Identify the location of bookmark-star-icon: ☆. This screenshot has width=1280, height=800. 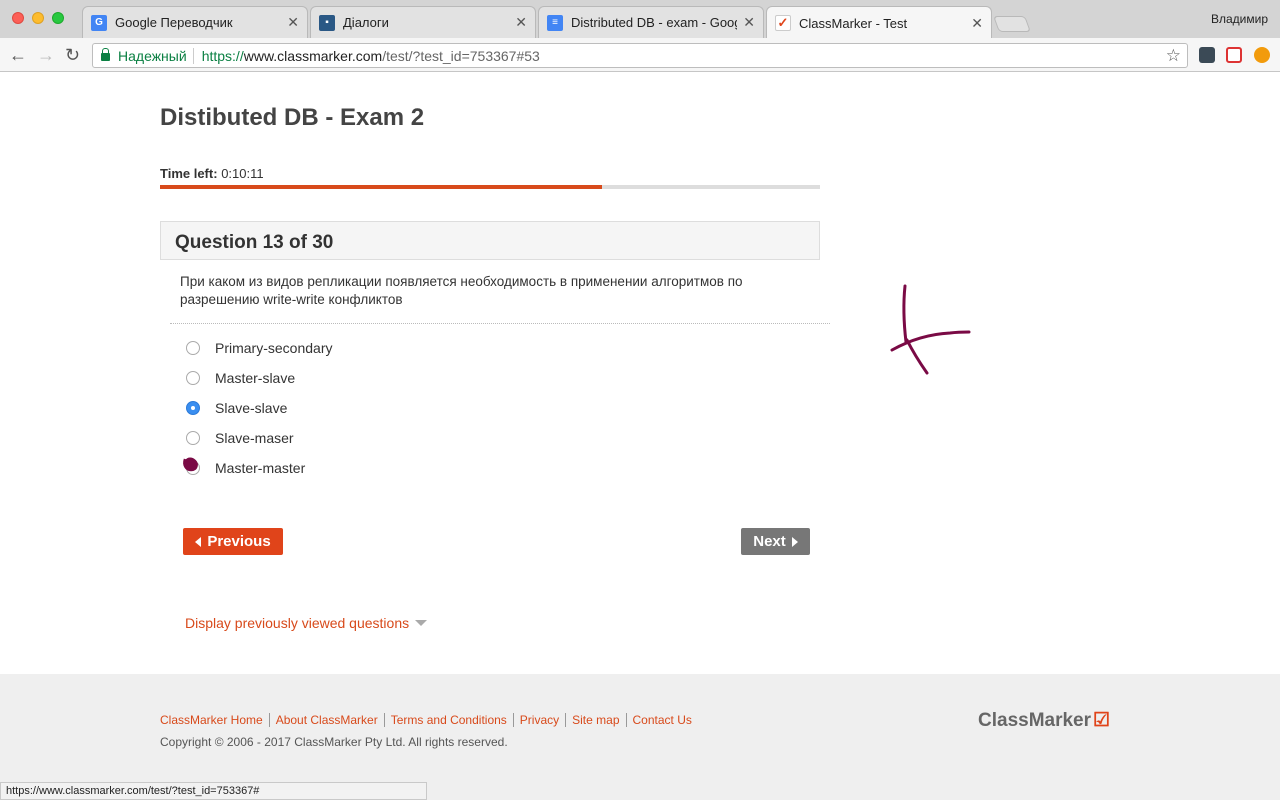
(1173, 56).